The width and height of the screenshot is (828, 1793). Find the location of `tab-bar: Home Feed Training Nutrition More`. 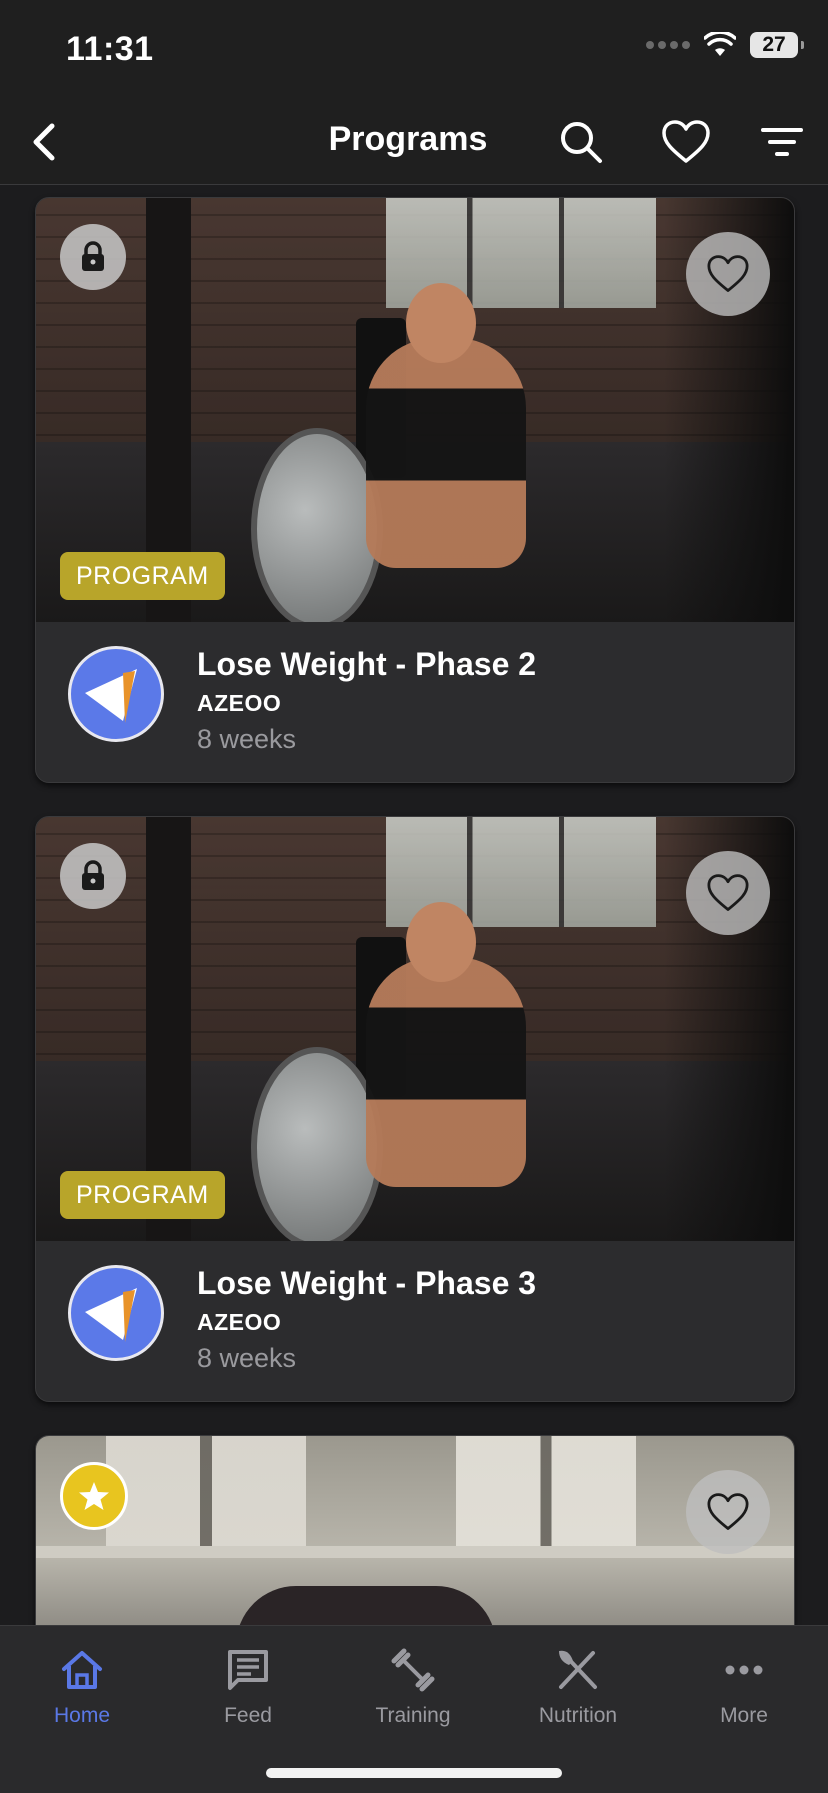

tab-bar: Home Feed Training Nutrition More is located at coordinates (414, 1709).